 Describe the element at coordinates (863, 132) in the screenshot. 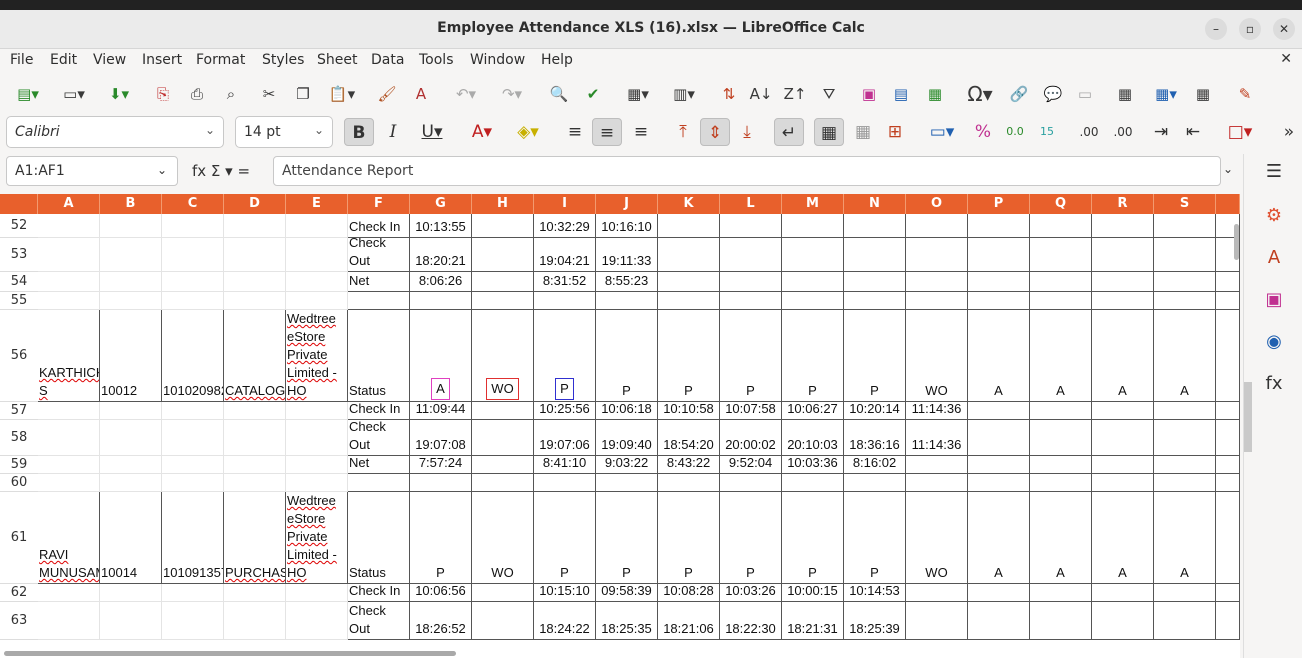

I see `merge-cells-icon: ▦` at that location.